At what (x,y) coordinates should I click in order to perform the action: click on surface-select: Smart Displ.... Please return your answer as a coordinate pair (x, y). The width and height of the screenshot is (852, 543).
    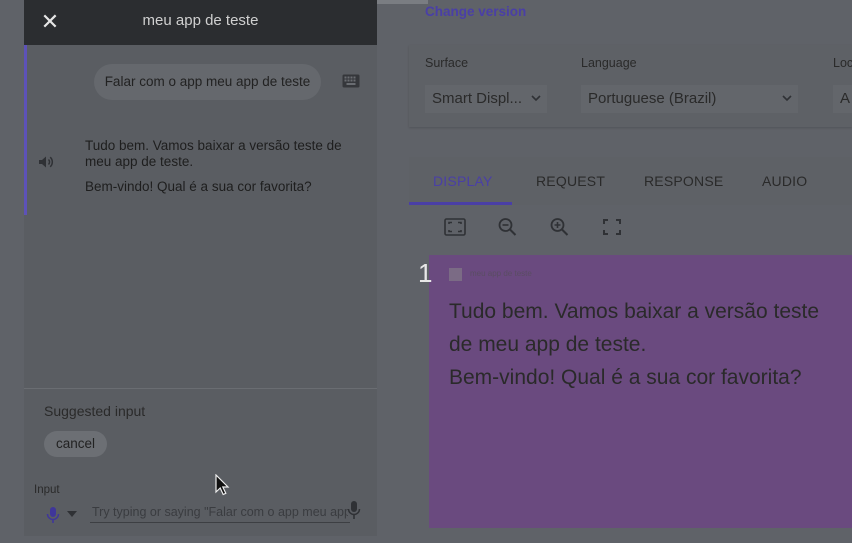
    Looking at the image, I should click on (486, 99).